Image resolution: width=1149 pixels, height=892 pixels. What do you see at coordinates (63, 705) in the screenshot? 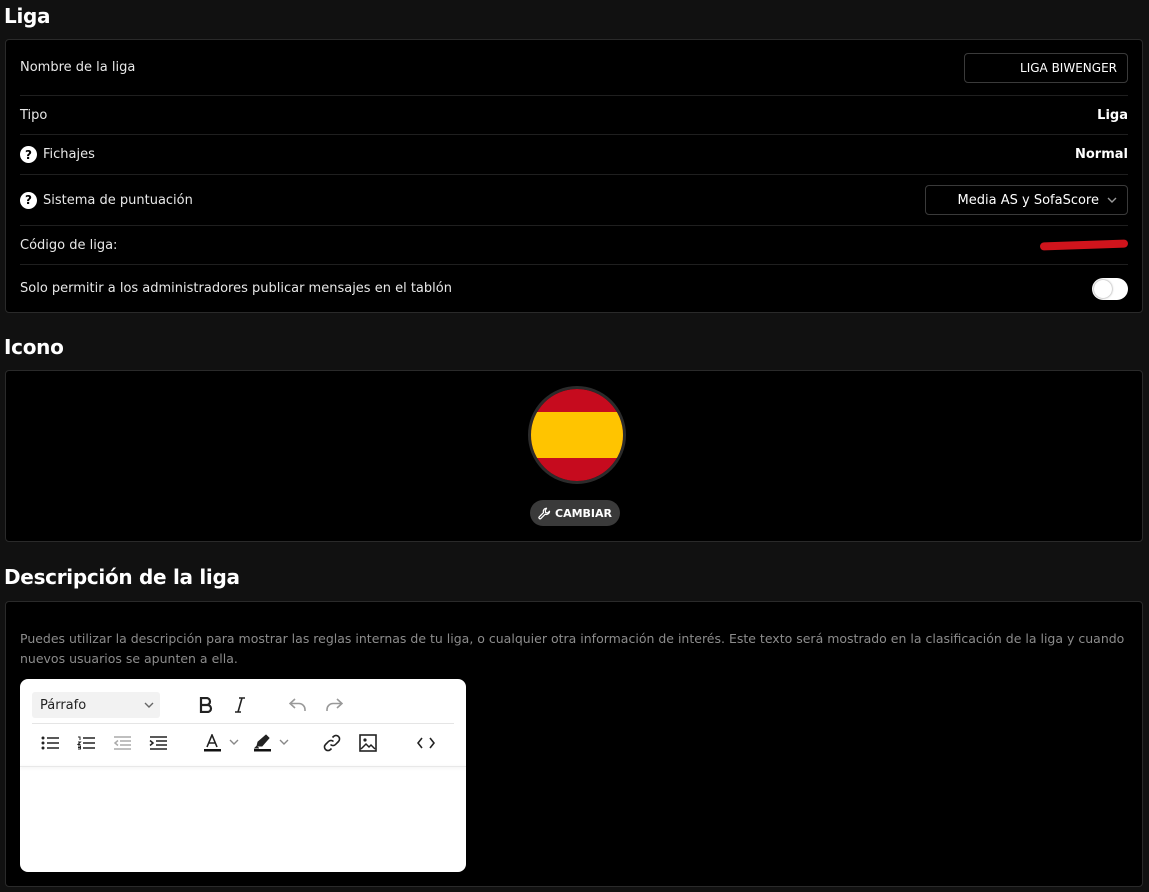
I see `paragraph-format-value: Párrafo` at bounding box center [63, 705].